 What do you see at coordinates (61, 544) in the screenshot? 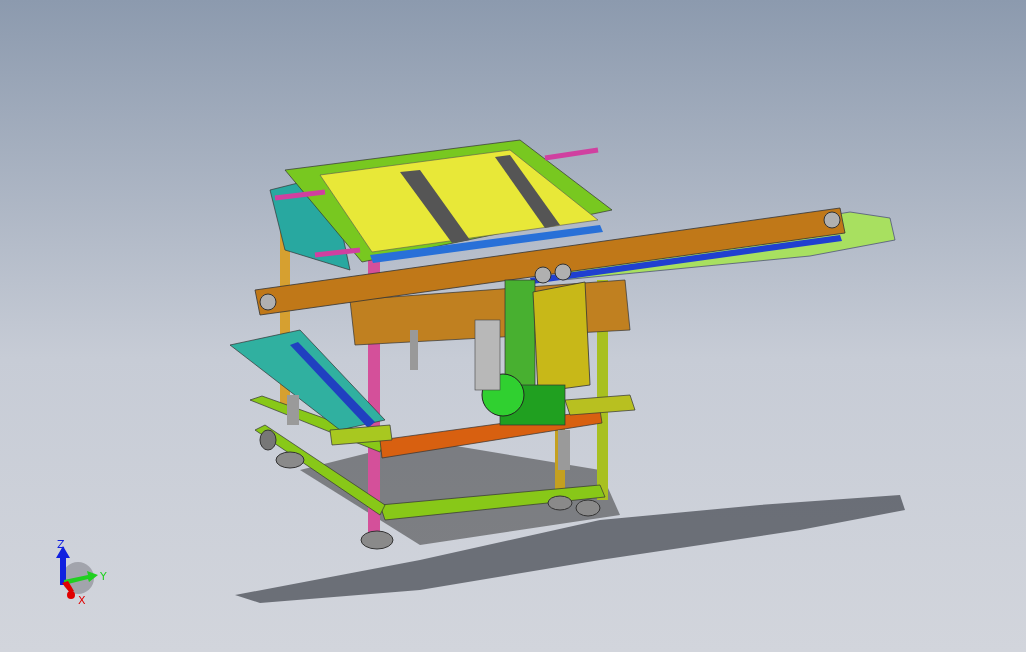
I see `axis-label: Z` at bounding box center [61, 544].